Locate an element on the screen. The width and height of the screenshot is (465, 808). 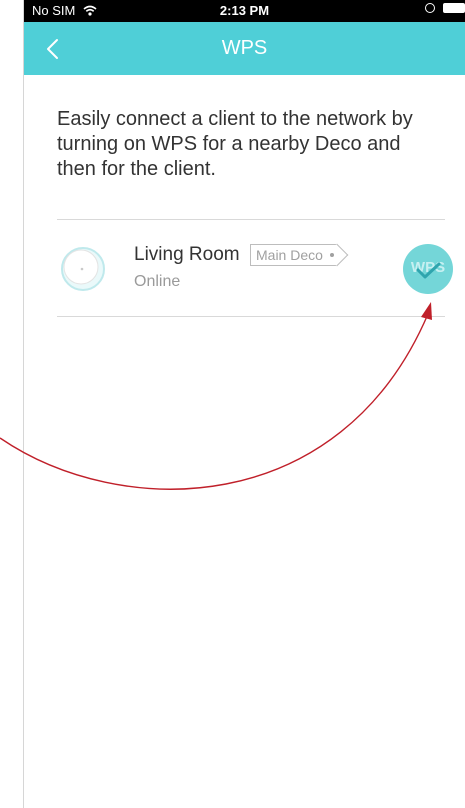
app-header: No SIM 2:13 PM WPS is located at coordinates (244, 37).